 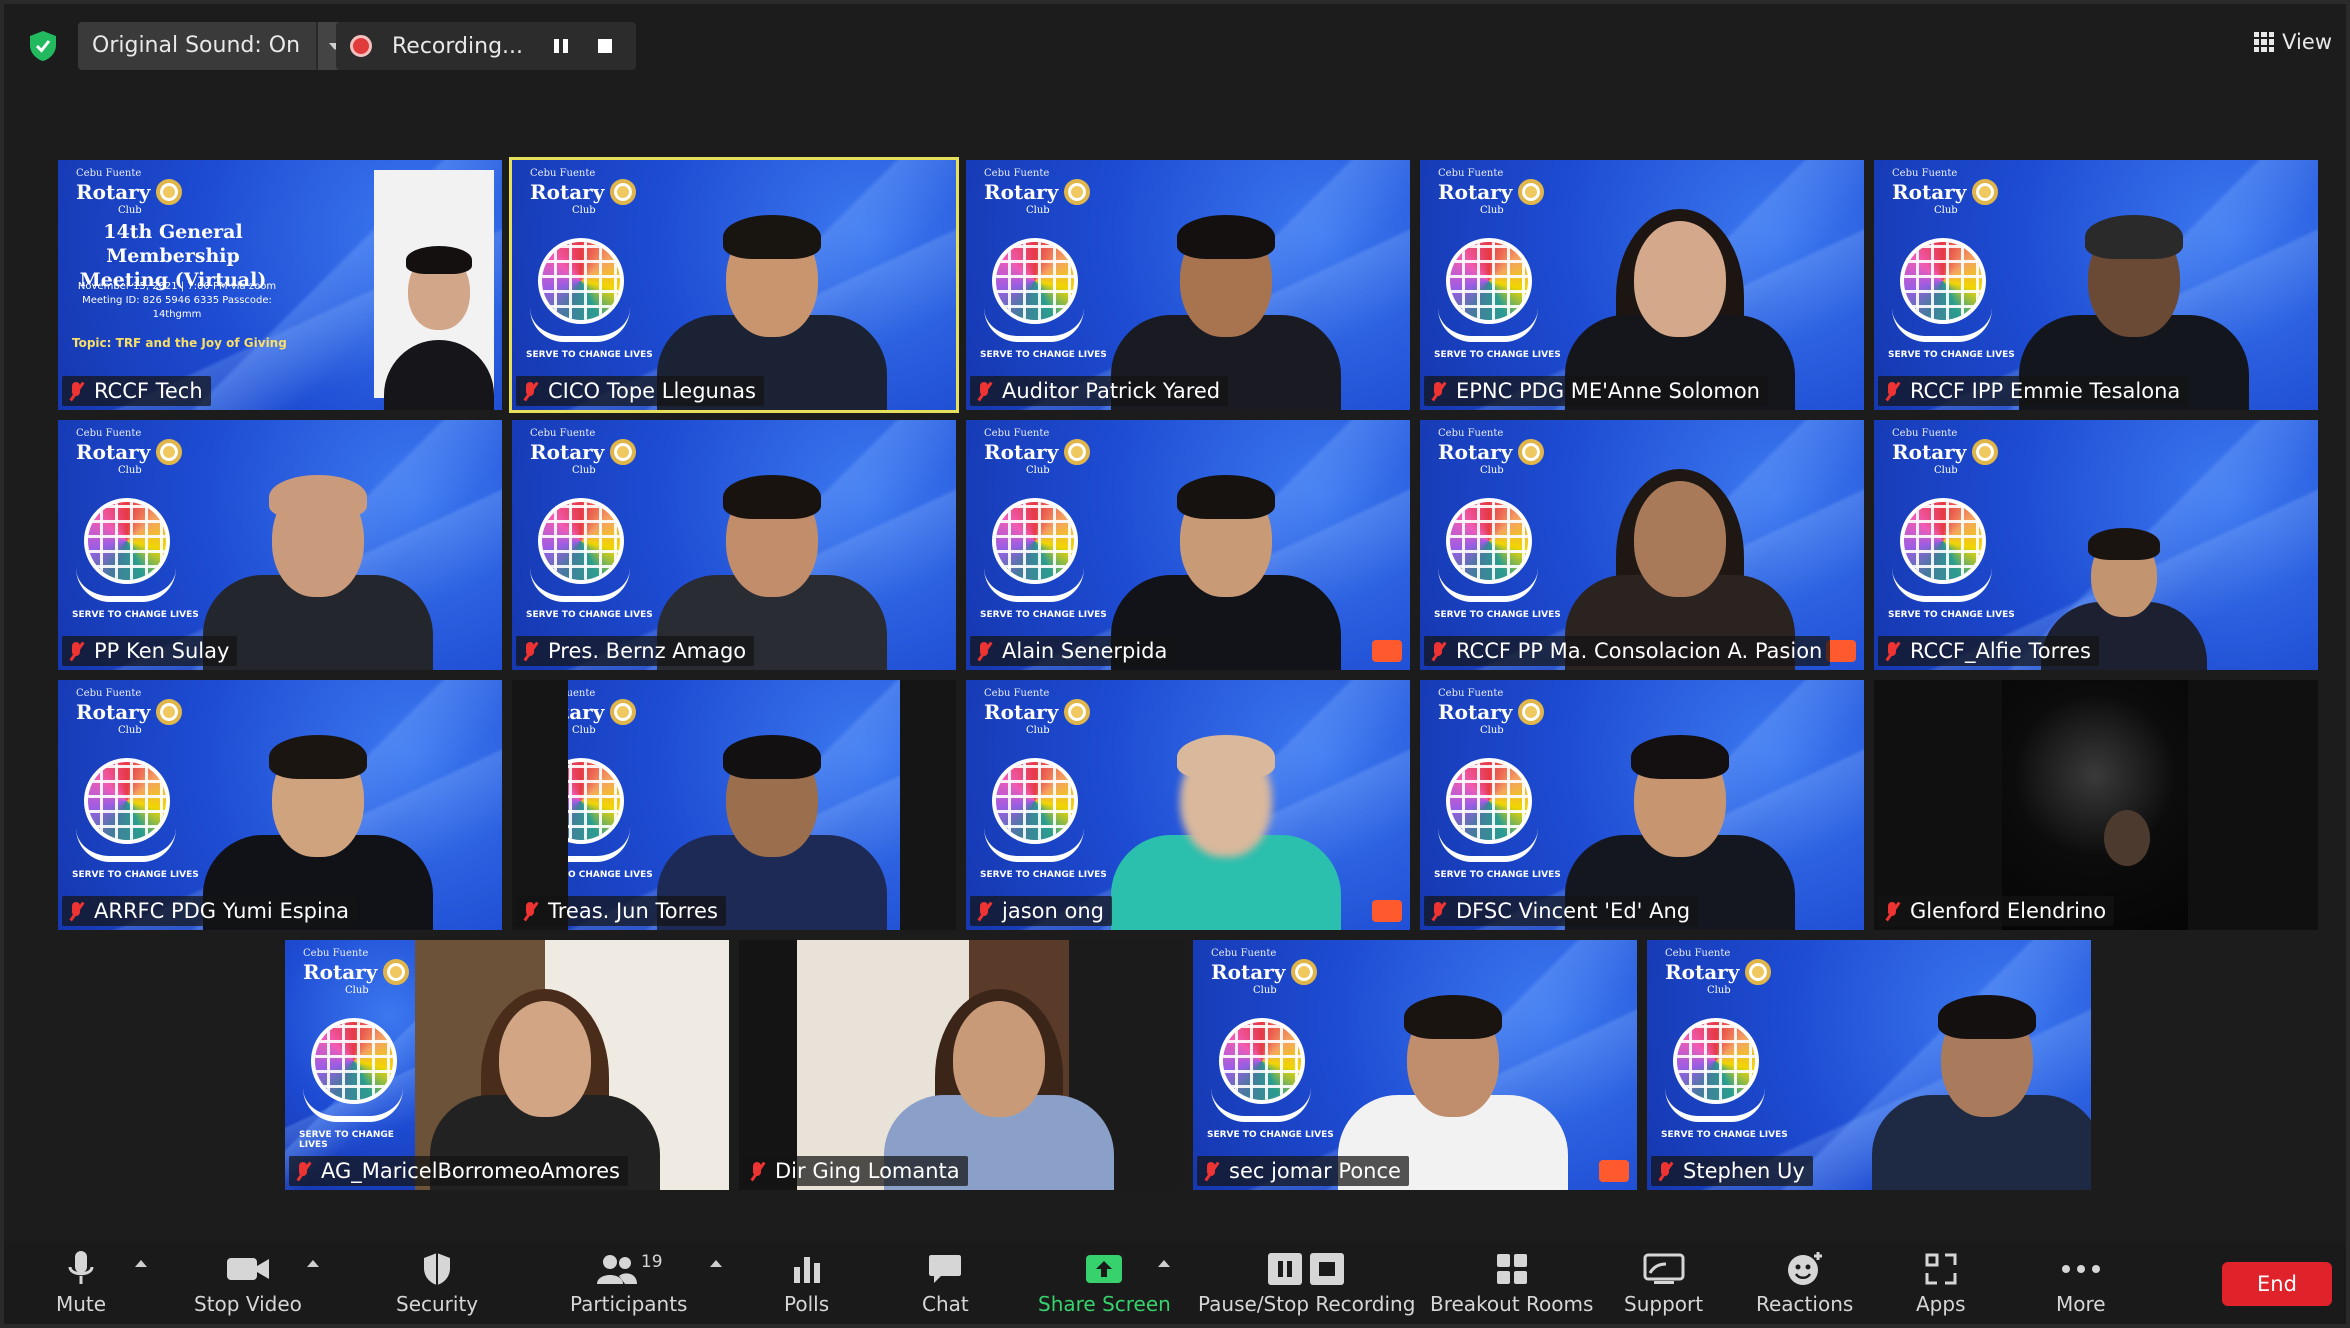 I want to click on mute-label: Mute, so click(x=81, y=1304).